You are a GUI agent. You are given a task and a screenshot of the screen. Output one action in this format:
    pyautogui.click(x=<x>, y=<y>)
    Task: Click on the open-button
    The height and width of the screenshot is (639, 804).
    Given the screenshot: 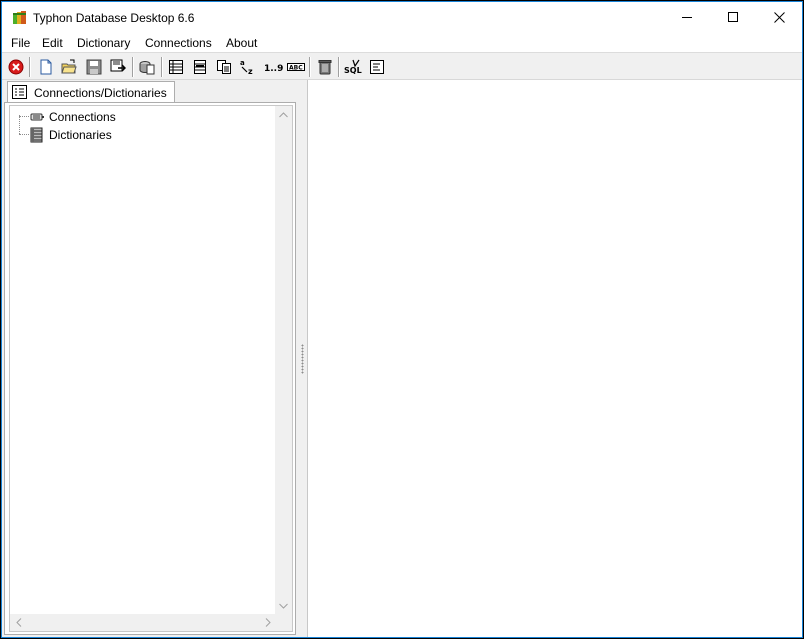 What is the action you would take?
    pyautogui.click(x=69, y=67)
    